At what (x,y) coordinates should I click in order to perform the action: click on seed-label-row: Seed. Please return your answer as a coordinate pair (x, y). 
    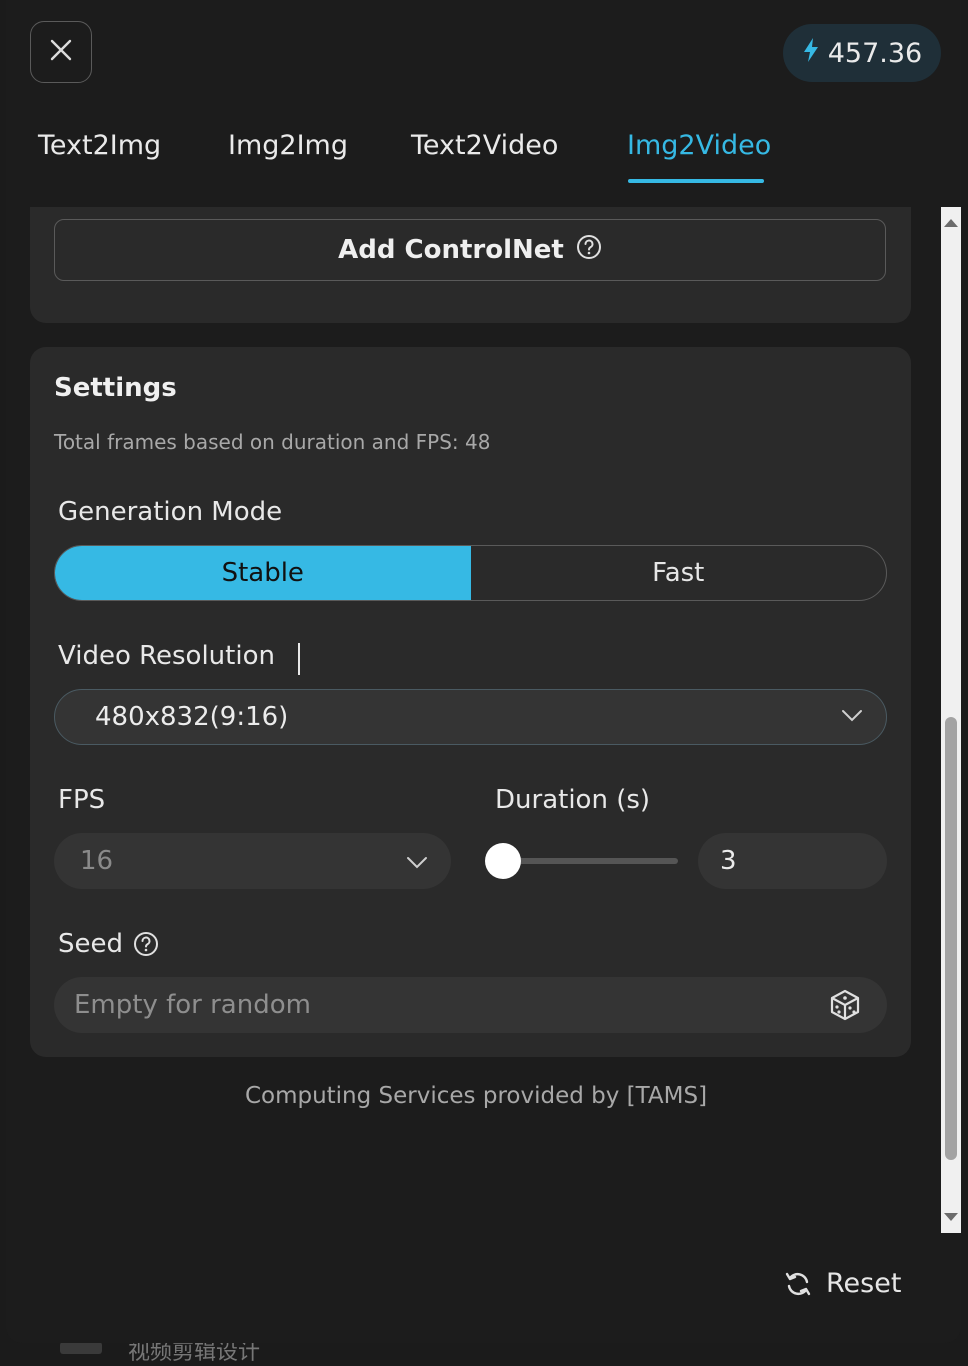
    Looking at the image, I should click on (108, 944).